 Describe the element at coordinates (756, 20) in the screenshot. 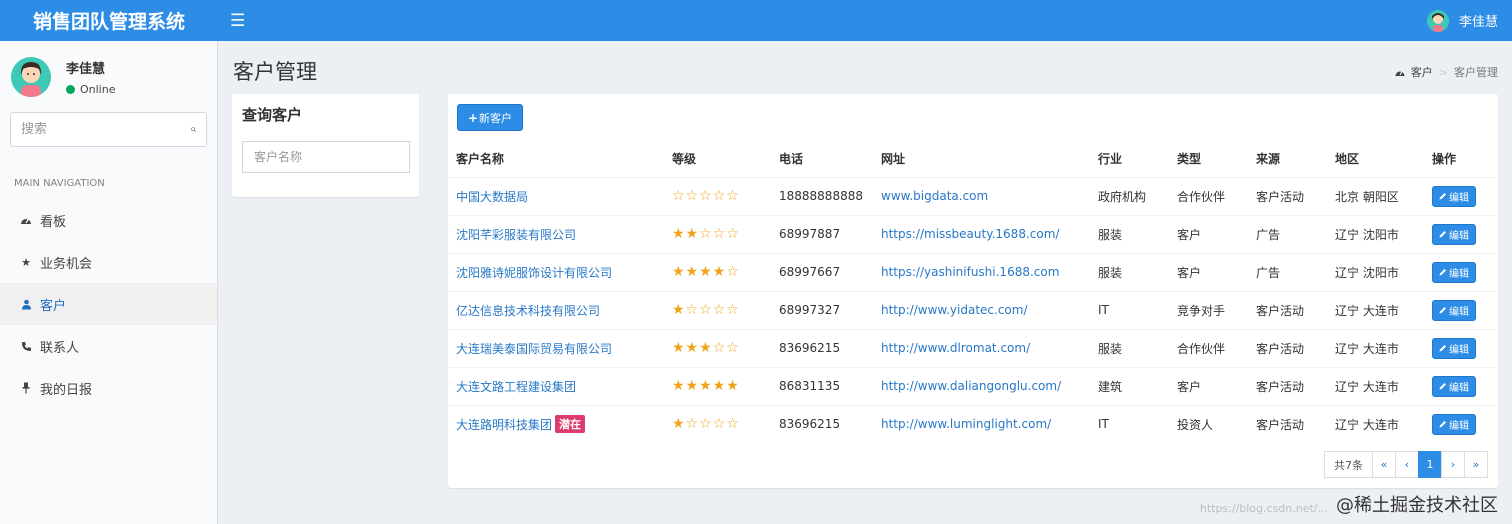

I see `top-navbar: 销售团队管理系统 ☰ 李佳慧` at that location.